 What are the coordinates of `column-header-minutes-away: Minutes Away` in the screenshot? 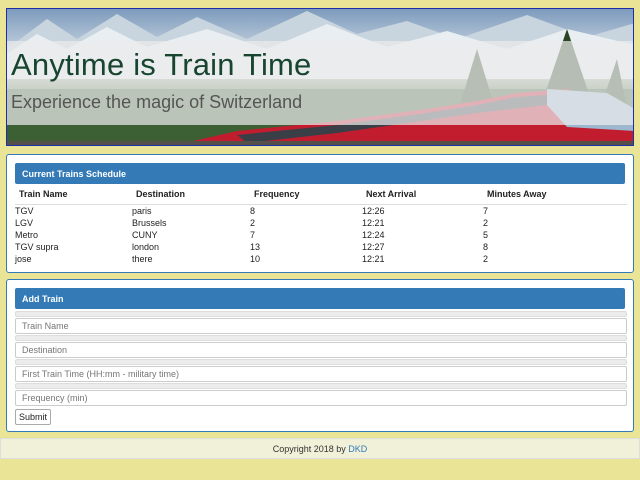 It's located at (555, 197).